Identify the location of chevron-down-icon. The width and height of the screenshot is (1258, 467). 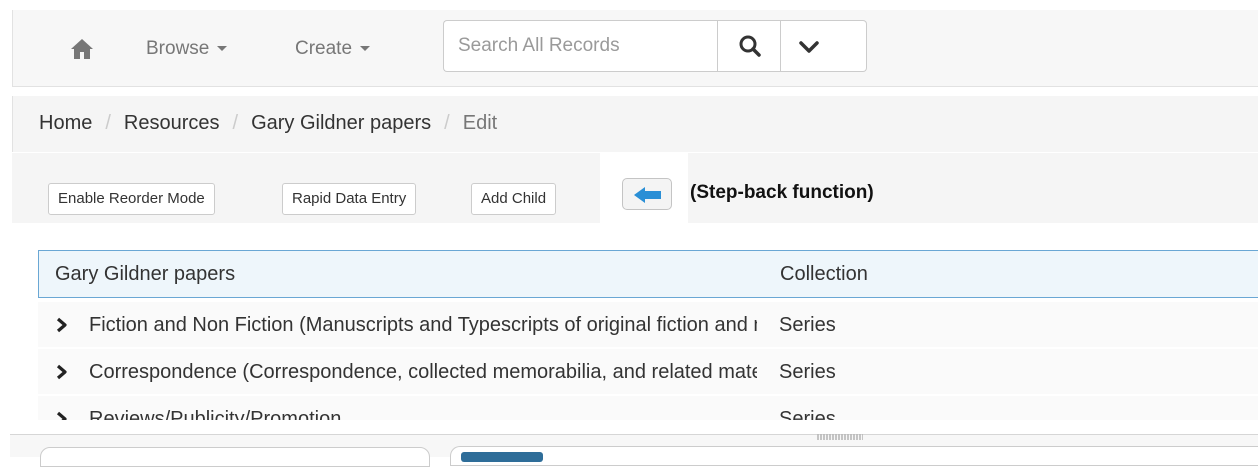
(809, 47).